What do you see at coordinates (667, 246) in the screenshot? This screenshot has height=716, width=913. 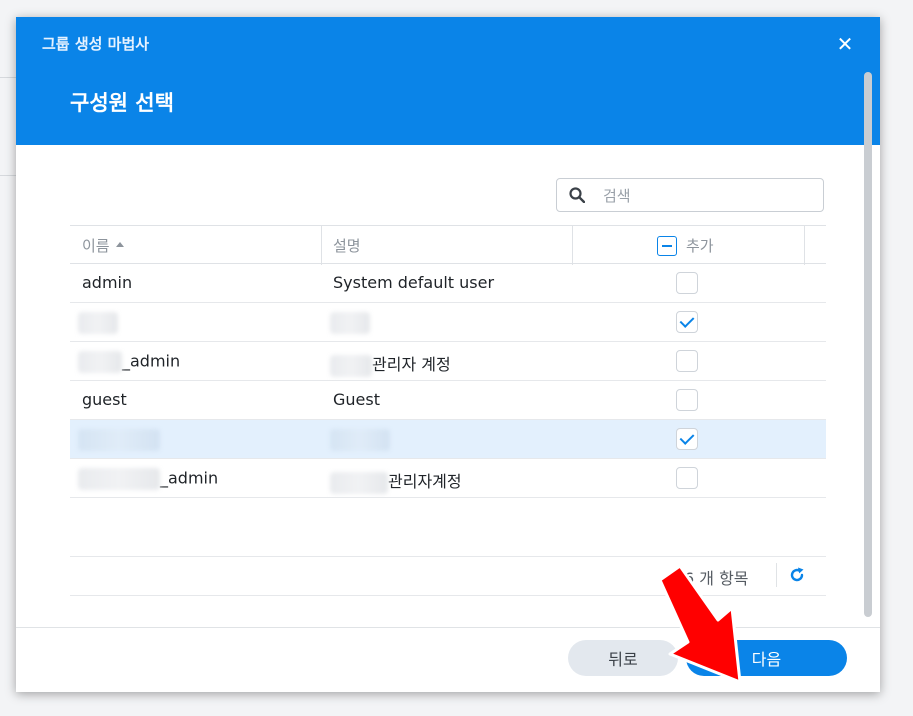 I see `select-all-checkbox` at bounding box center [667, 246].